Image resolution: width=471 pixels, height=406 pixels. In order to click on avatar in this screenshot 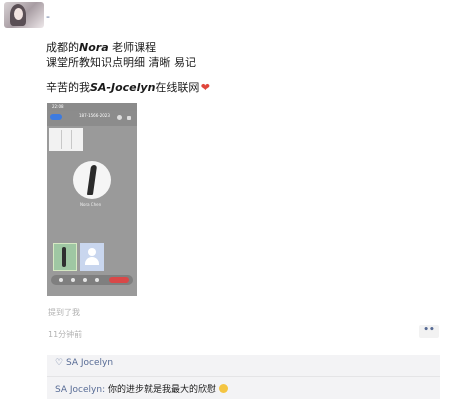, I will do `click(24, 15)`.